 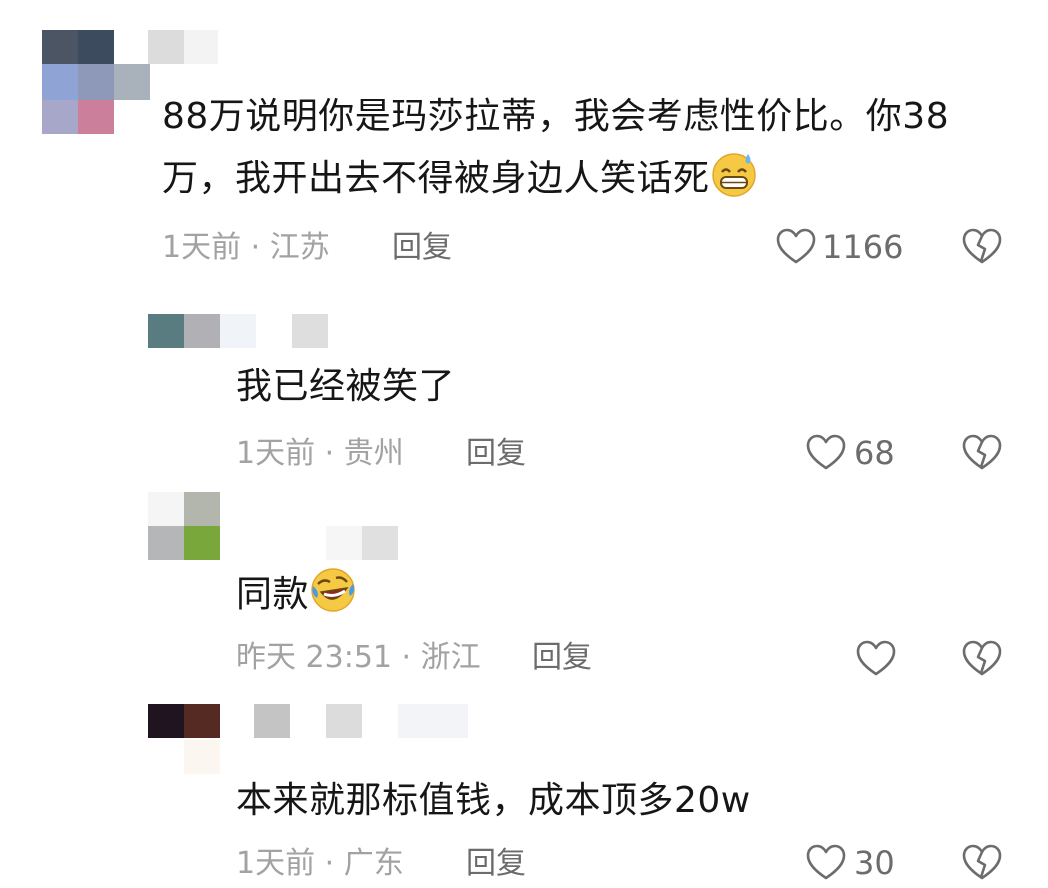 What do you see at coordinates (493, 800) in the screenshot?
I see `comment-text: 本来就那标值钱，成本顶多20w` at bounding box center [493, 800].